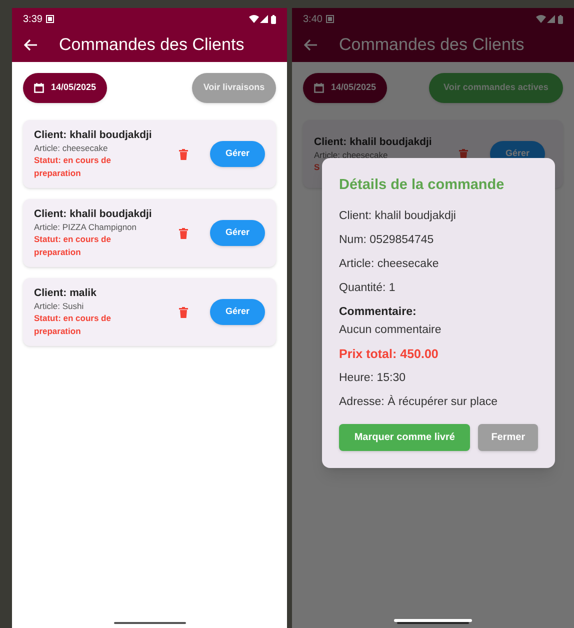 This screenshot has height=628, width=574. Describe the element at coordinates (496, 88) in the screenshot. I see `toggle-view-button: Voir commandes actives` at that location.